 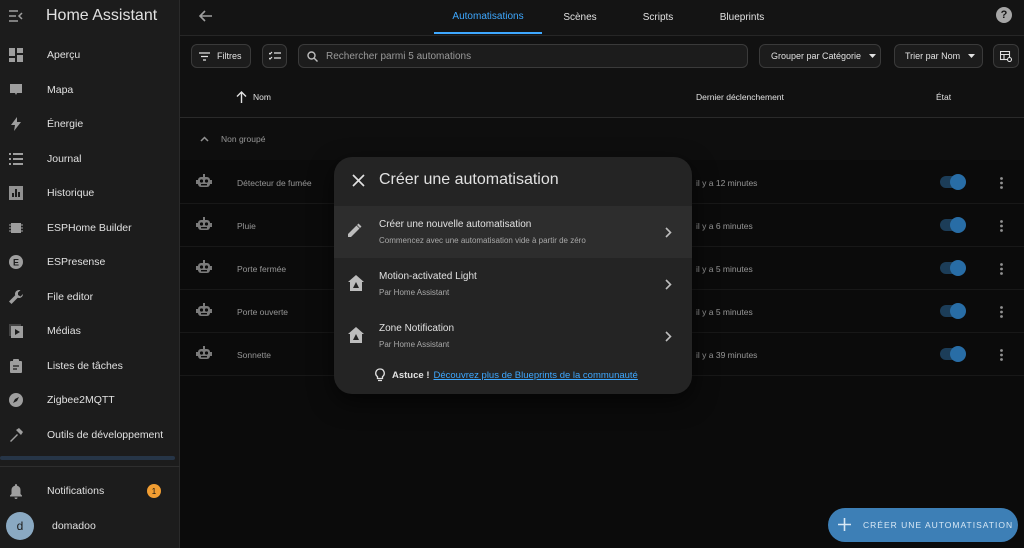 What do you see at coordinates (89, 331) in the screenshot?
I see `sidebar-item-medias: Médias` at bounding box center [89, 331].